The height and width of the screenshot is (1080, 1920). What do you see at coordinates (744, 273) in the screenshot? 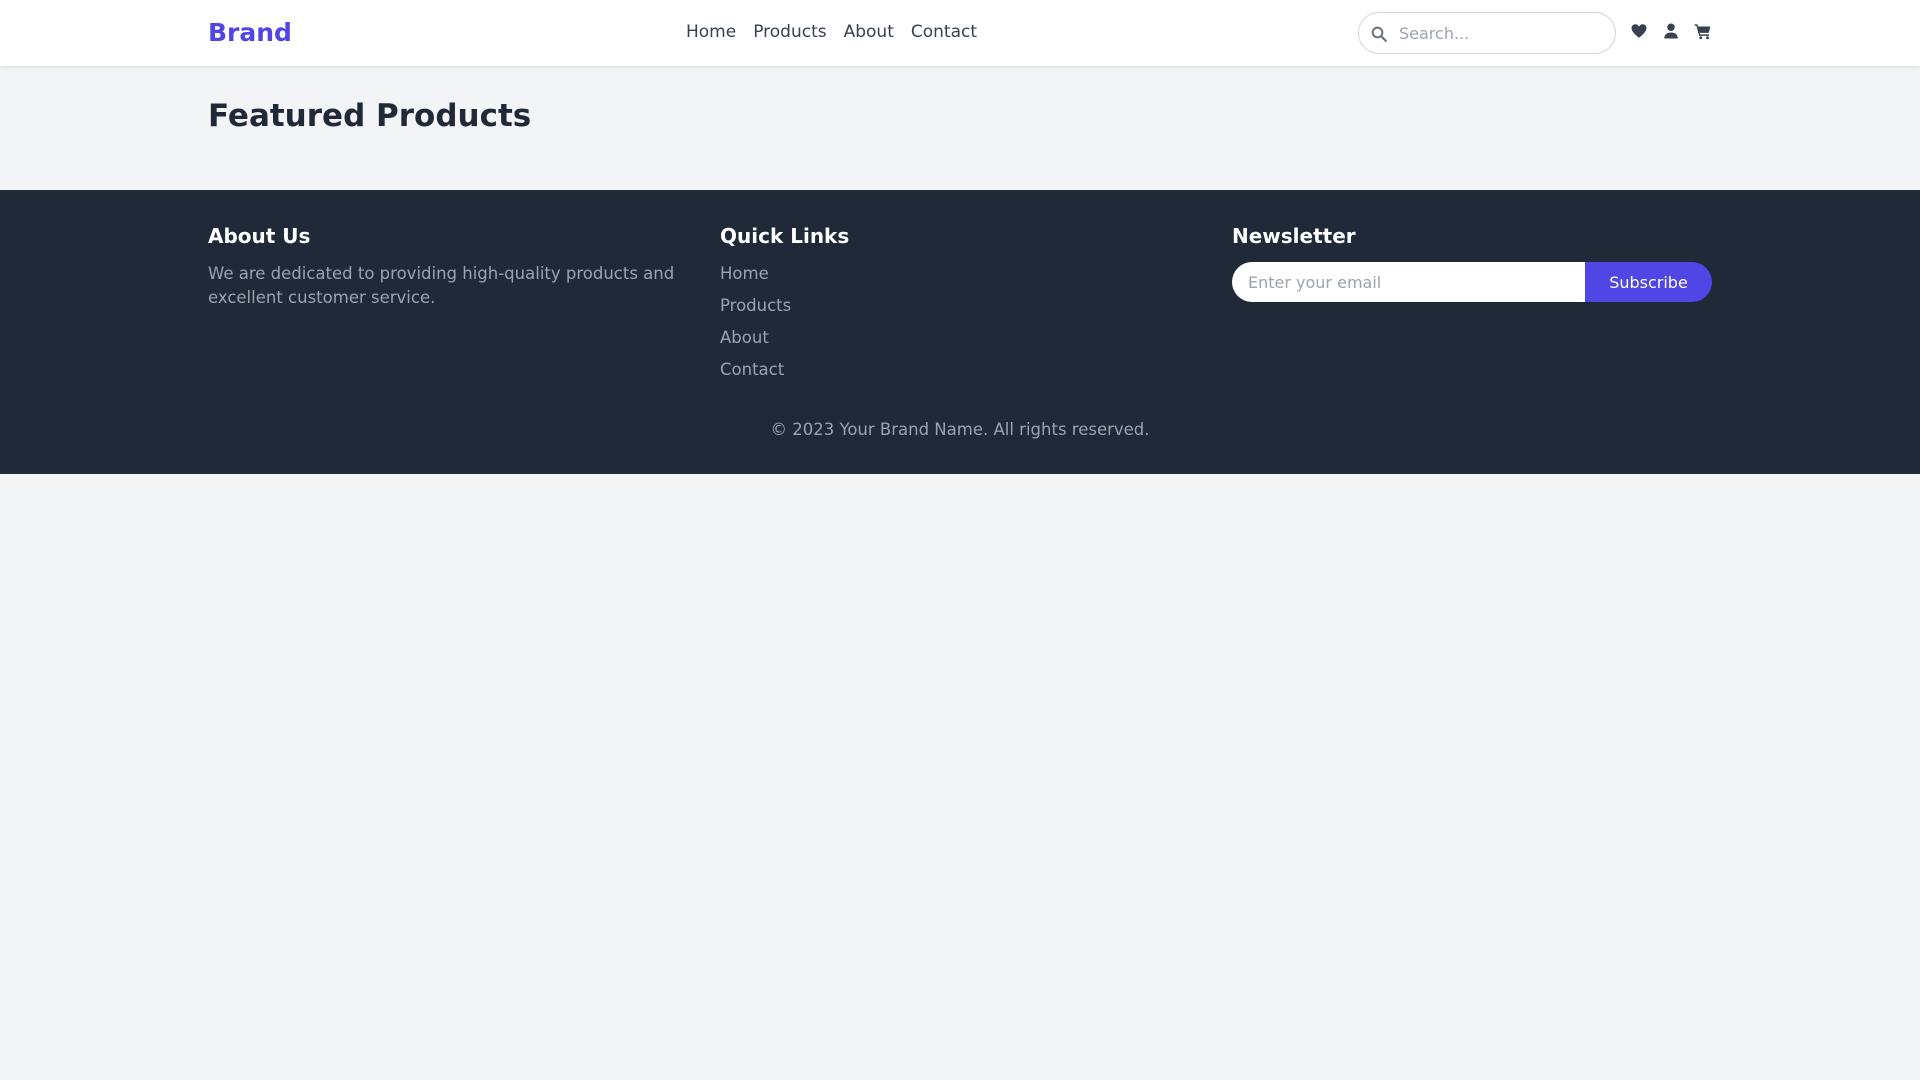
I see `footer-link-home: Home` at bounding box center [744, 273].